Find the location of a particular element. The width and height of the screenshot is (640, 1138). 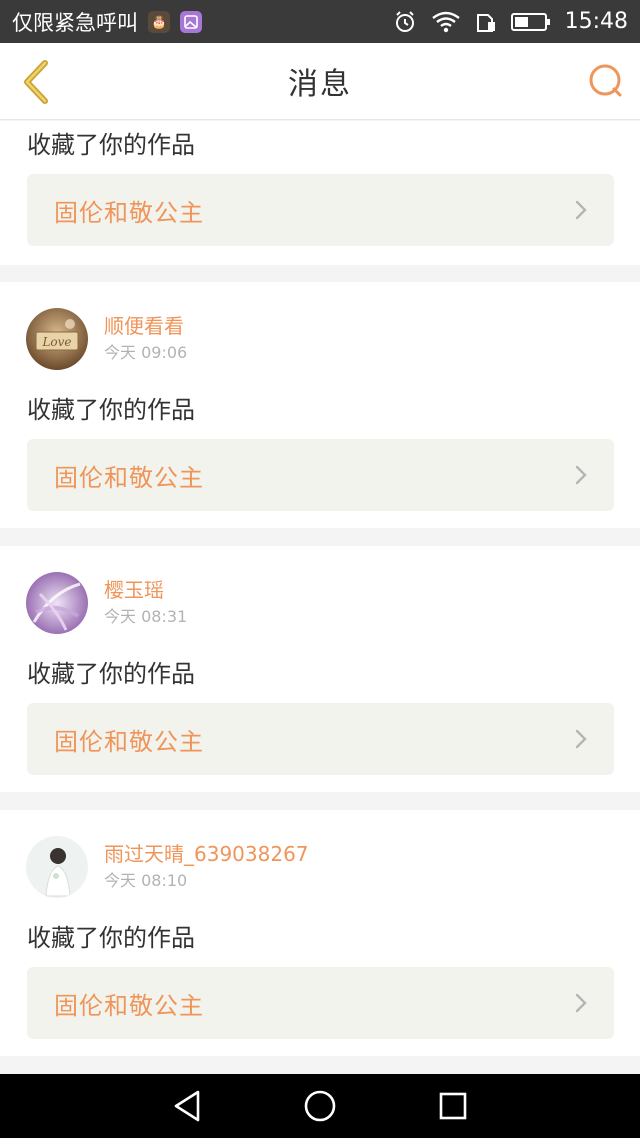

nav-back-icon is located at coordinates (186, 1106).